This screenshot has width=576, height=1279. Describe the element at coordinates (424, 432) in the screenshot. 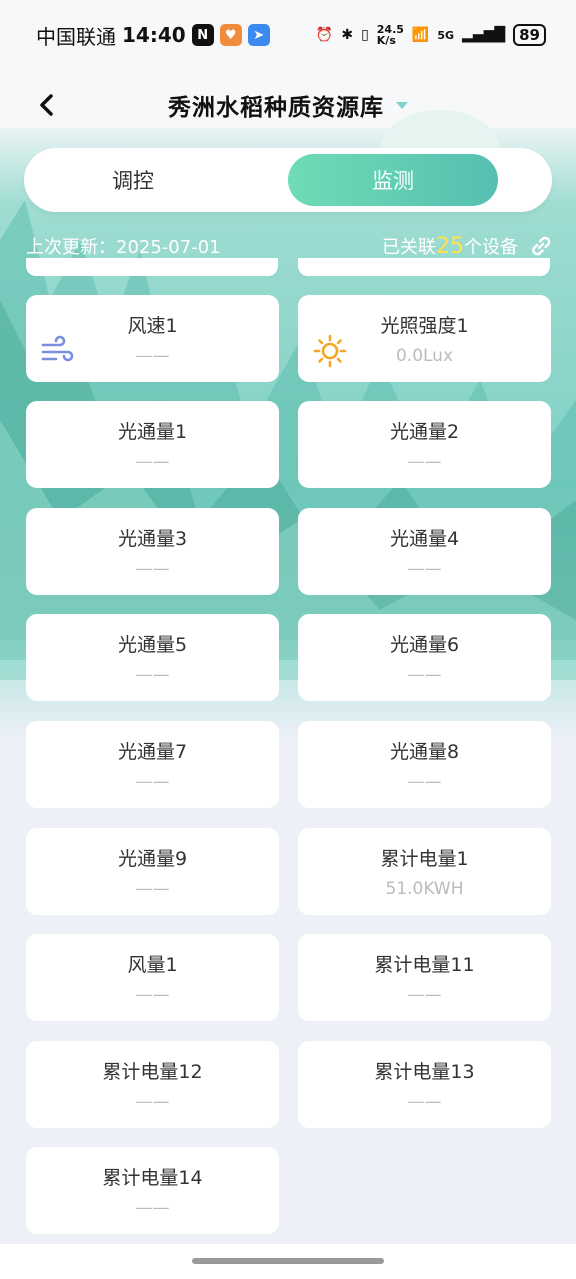

I see `sensor-label: 光通量2` at that location.